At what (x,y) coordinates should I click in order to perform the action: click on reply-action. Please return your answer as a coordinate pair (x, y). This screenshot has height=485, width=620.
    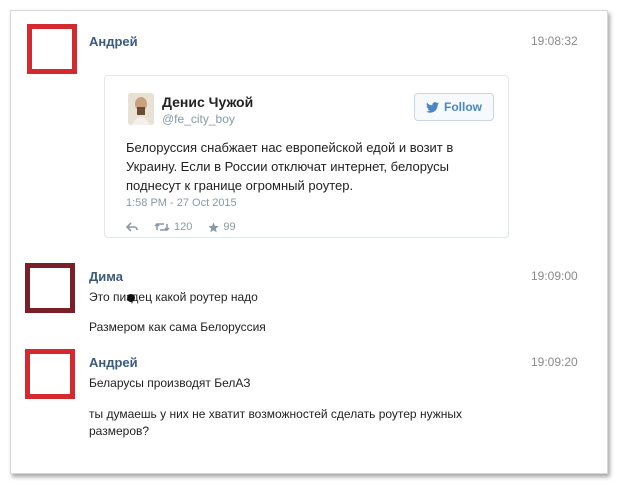
    Looking at the image, I should click on (132, 227).